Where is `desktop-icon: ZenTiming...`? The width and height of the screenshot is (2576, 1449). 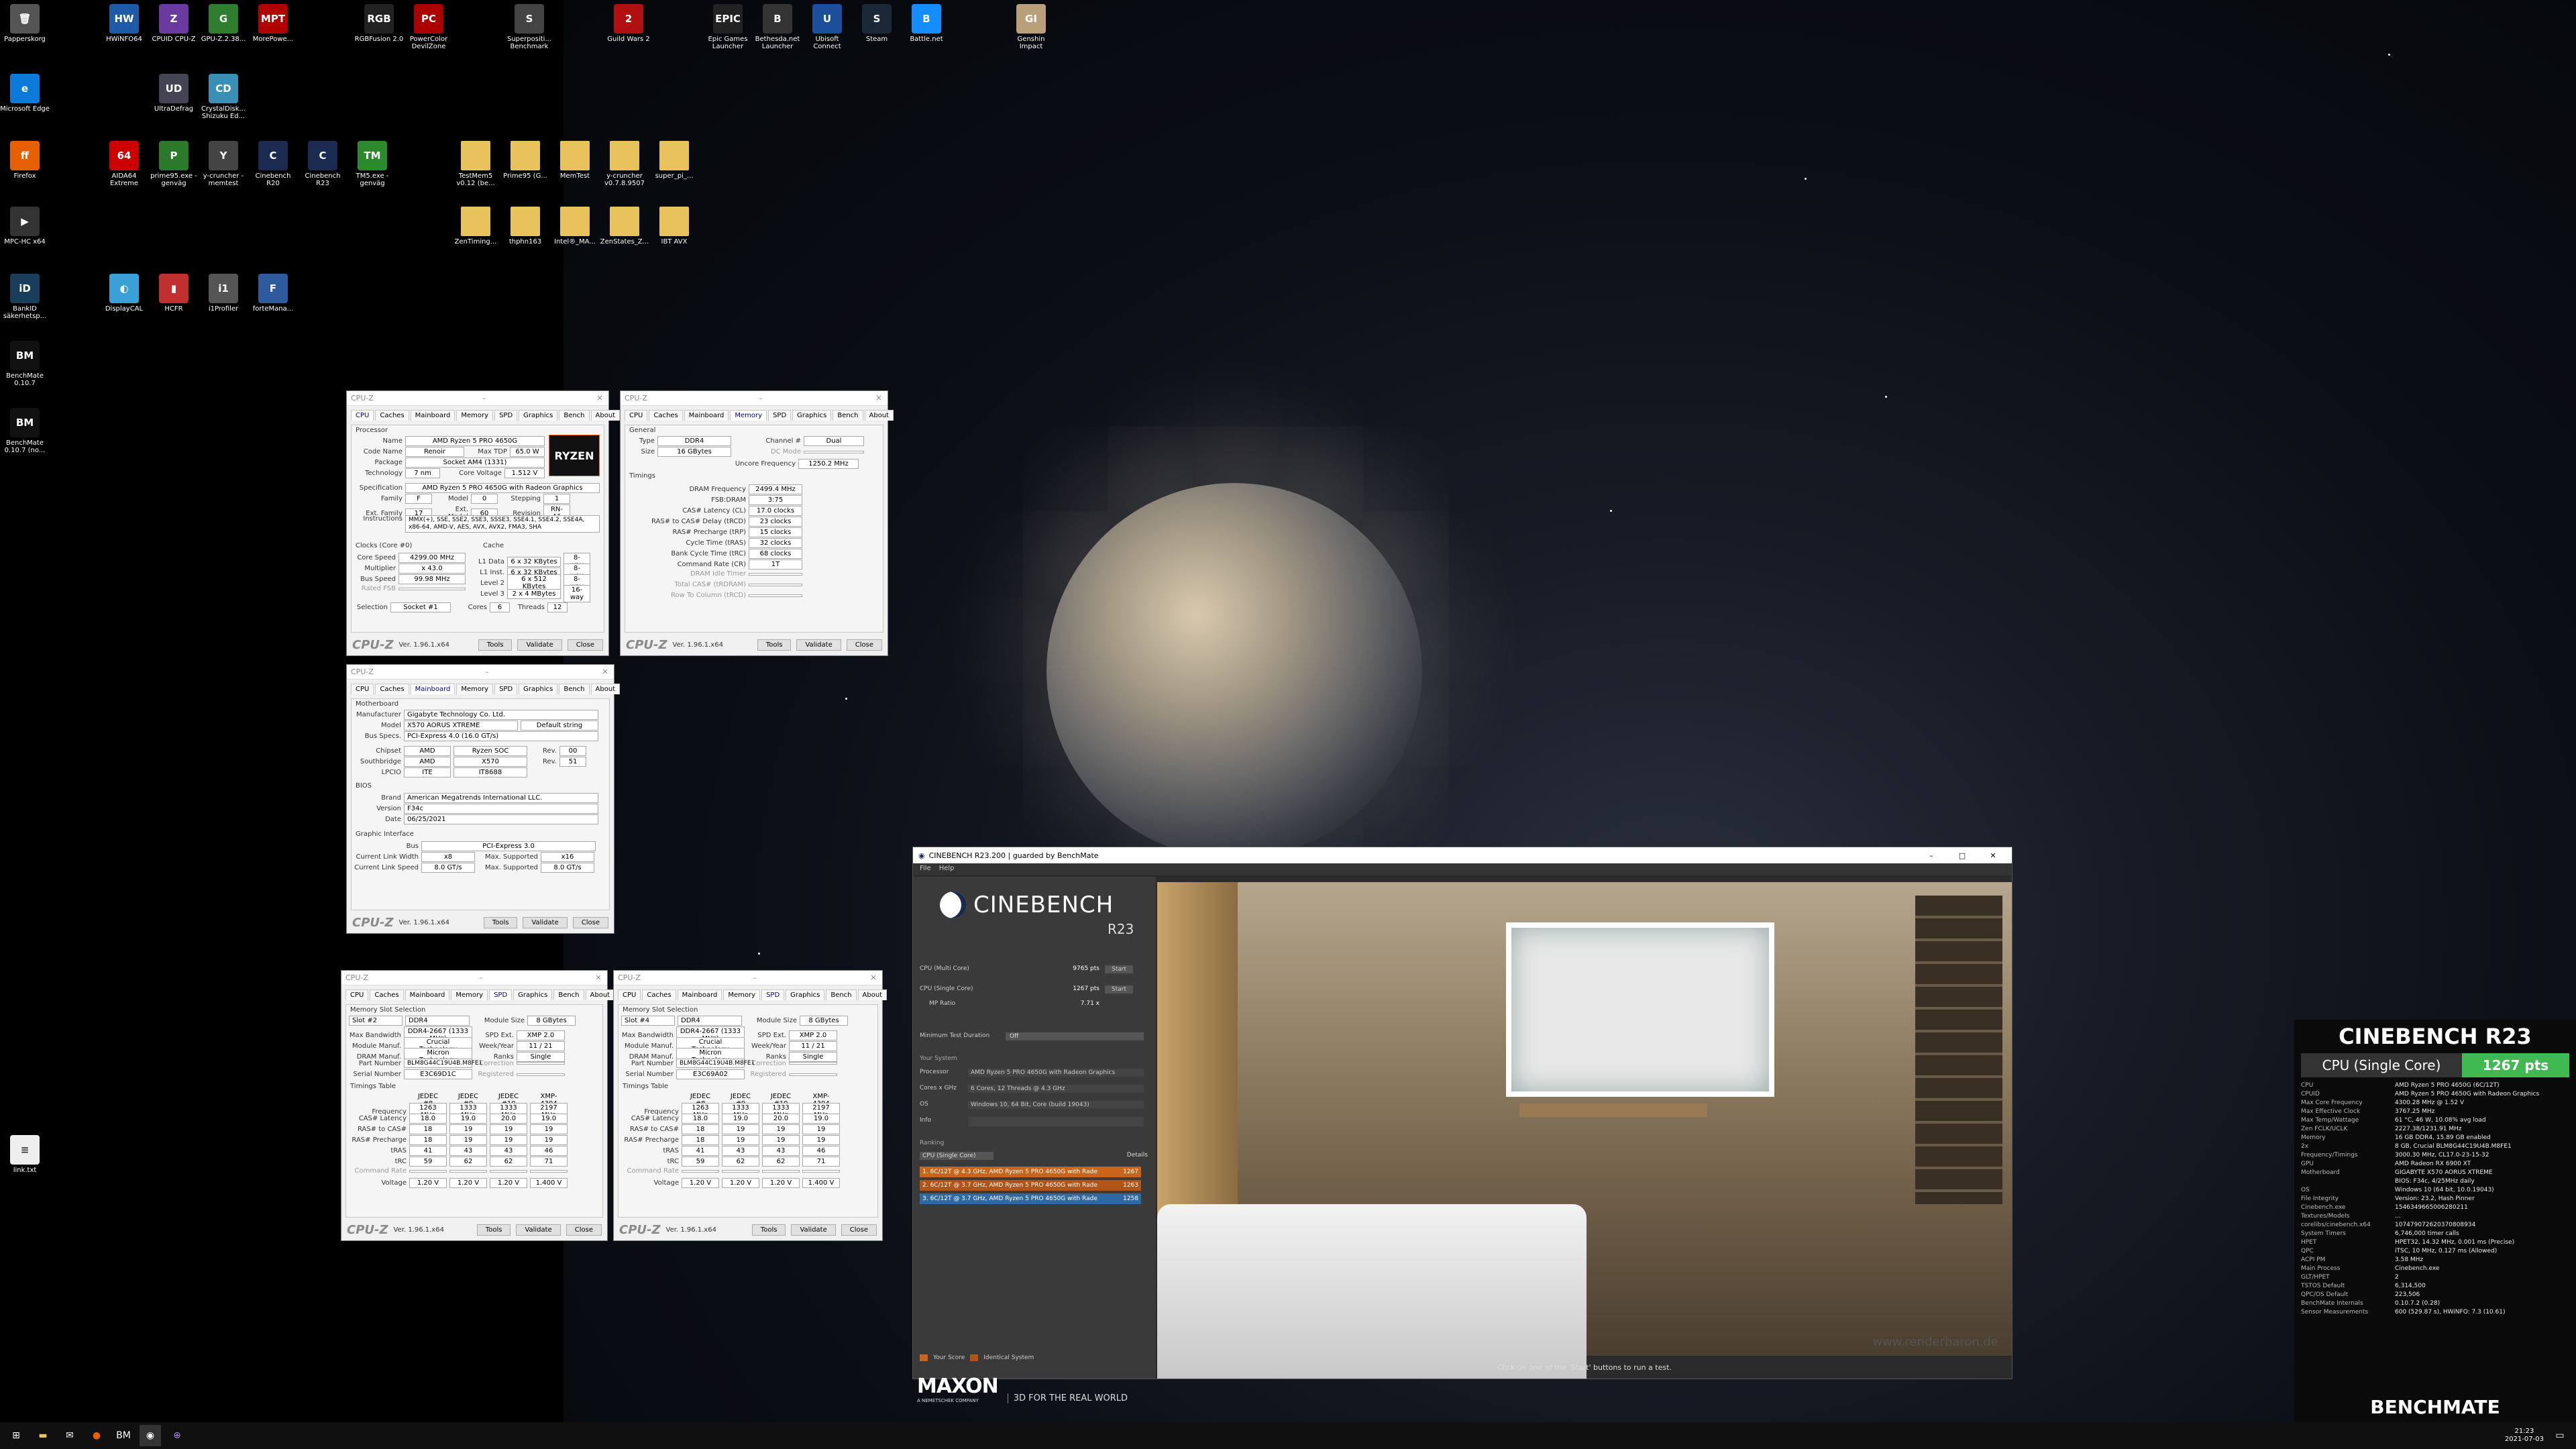 desktop-icon: ZenTiming... is located at coordinates (475, 226).